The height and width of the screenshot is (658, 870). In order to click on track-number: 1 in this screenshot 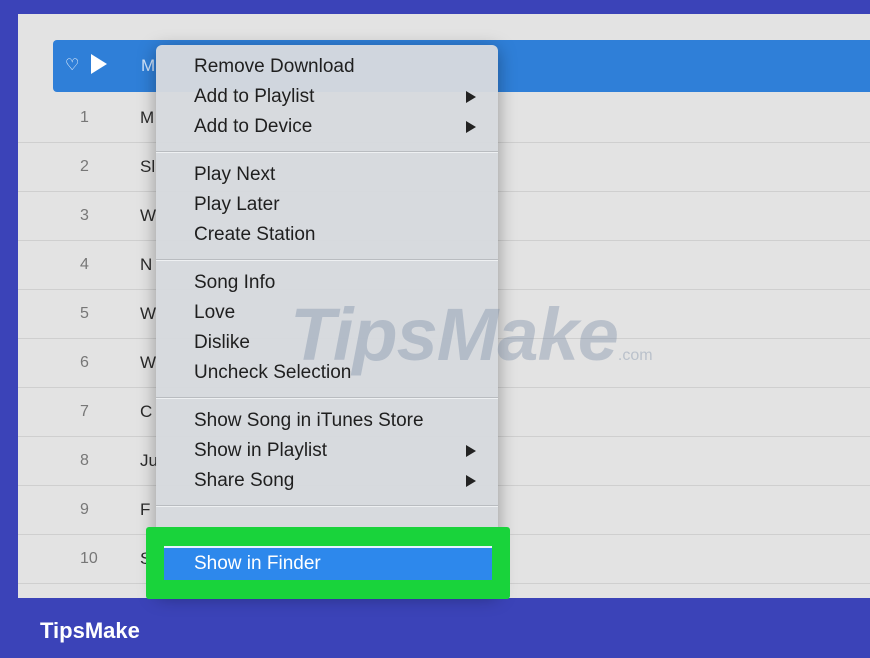, I will do `click(84, 117)`.